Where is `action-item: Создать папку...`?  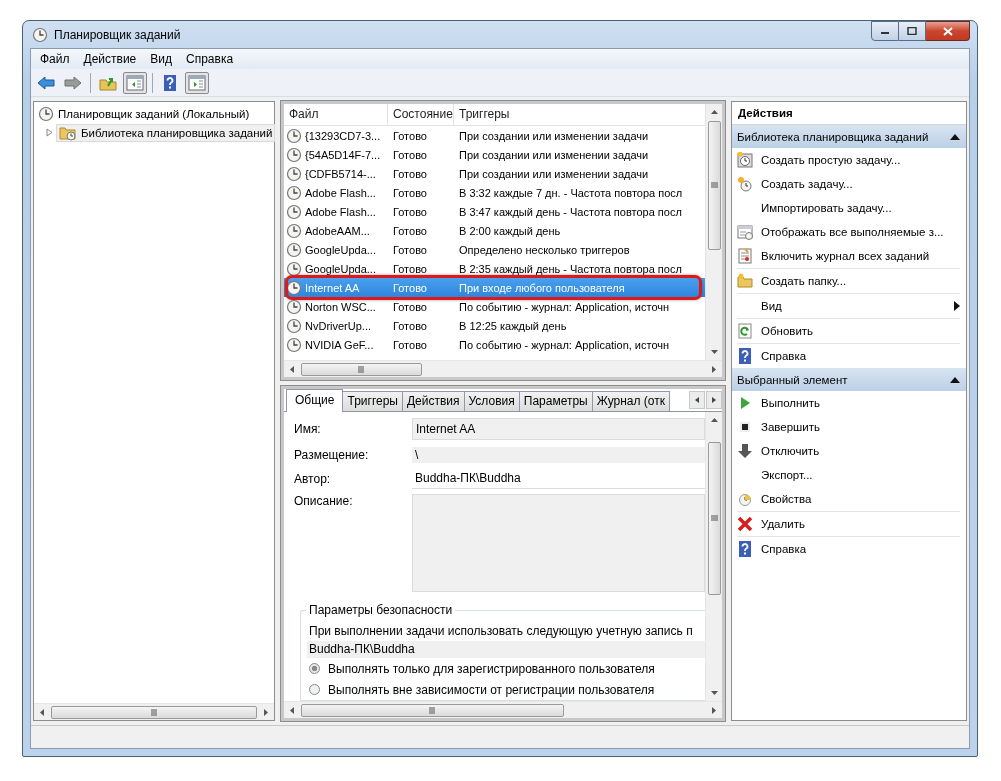
action-item: Создать папку... is located at coordinates (848, 281).